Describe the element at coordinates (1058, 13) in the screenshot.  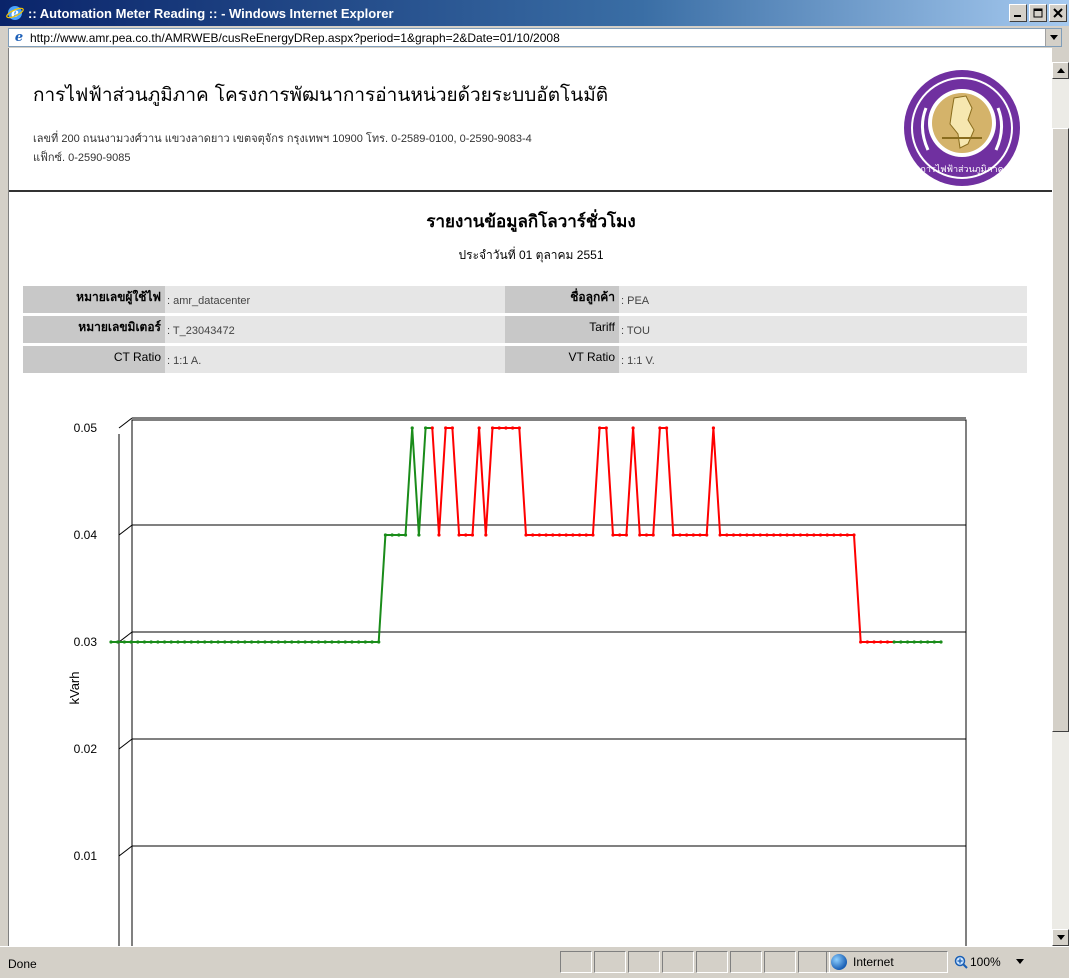
I see `close-button` at that location.